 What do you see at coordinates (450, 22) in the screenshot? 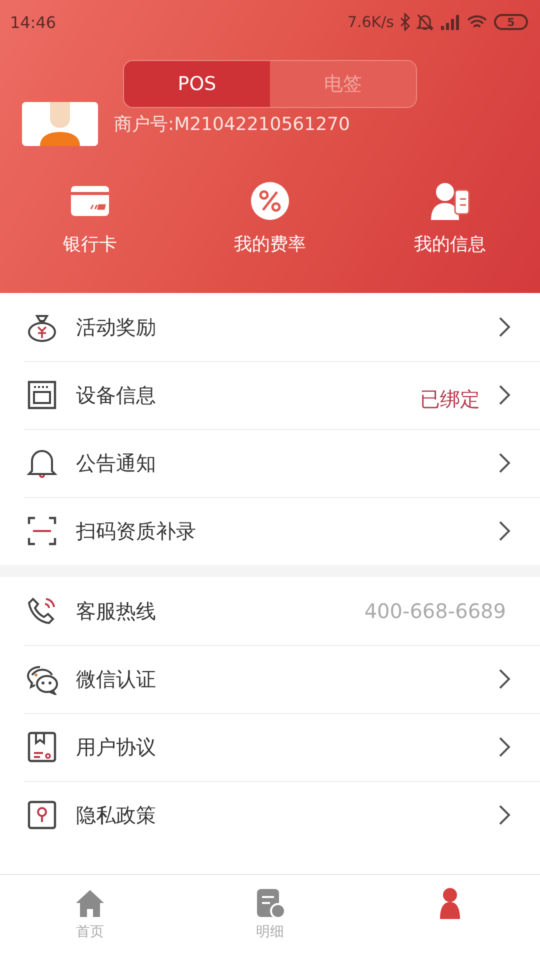
I see `signal-icon` at bounding box center [450, 22].